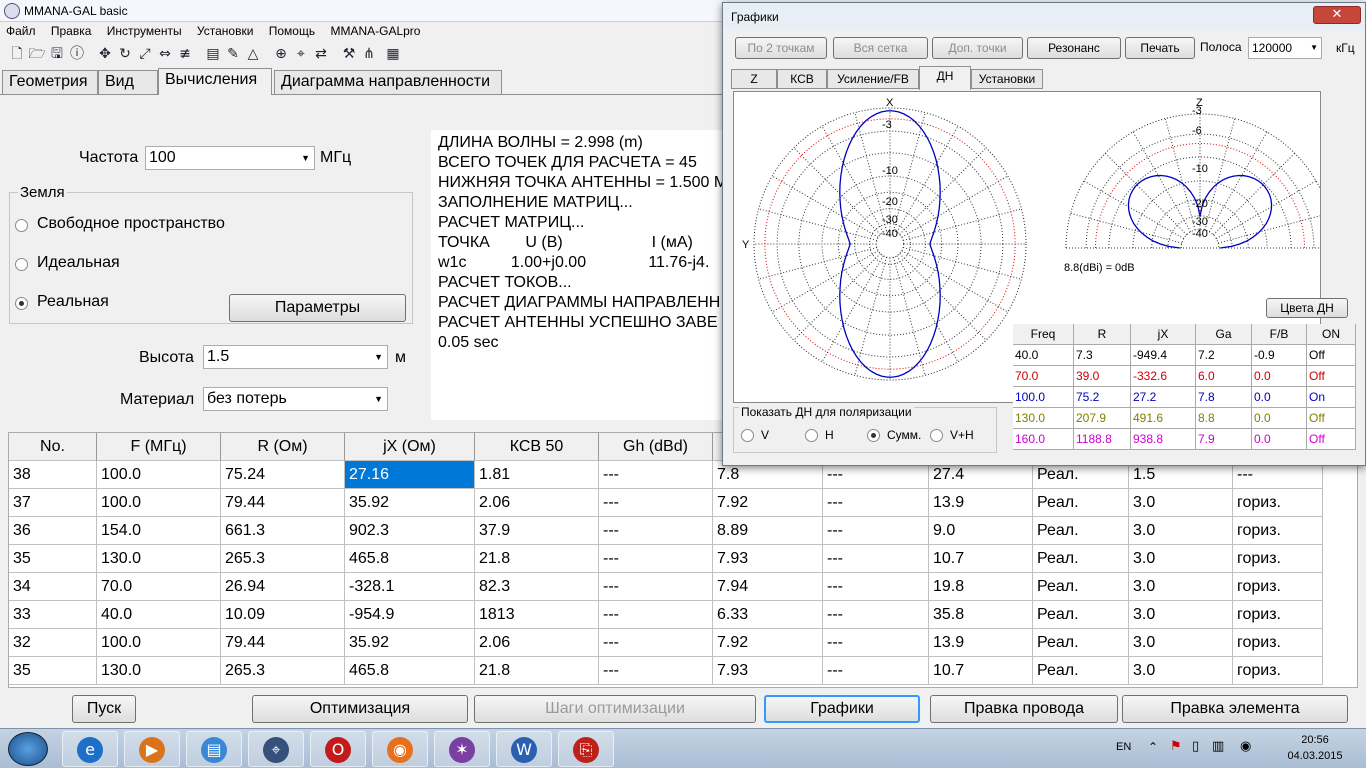 Image resolution: width=1366 pixels, height=768 pixels. I want to click on table-cell: 8.89, so click(768, 531).